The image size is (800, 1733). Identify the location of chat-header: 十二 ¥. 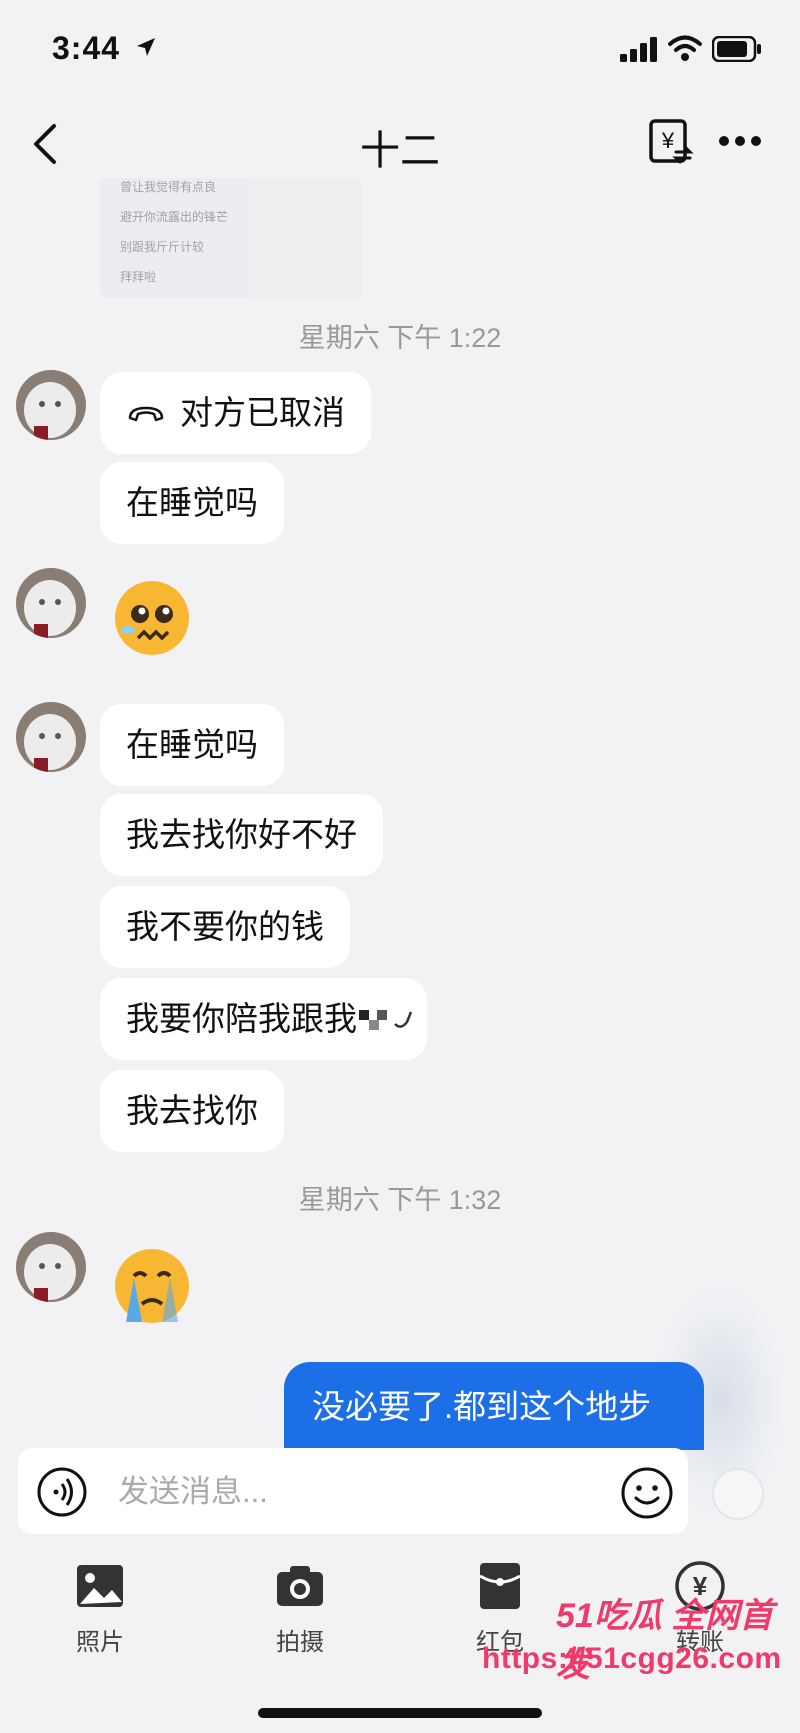
(400, 145).